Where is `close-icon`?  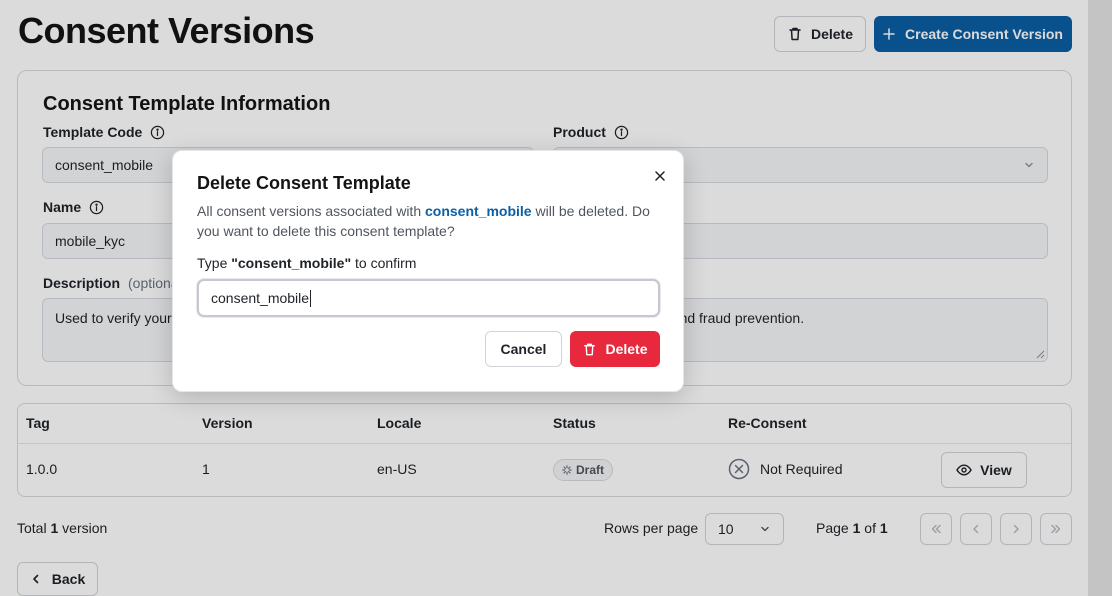 close-icon is located at coordinates (660, 176).